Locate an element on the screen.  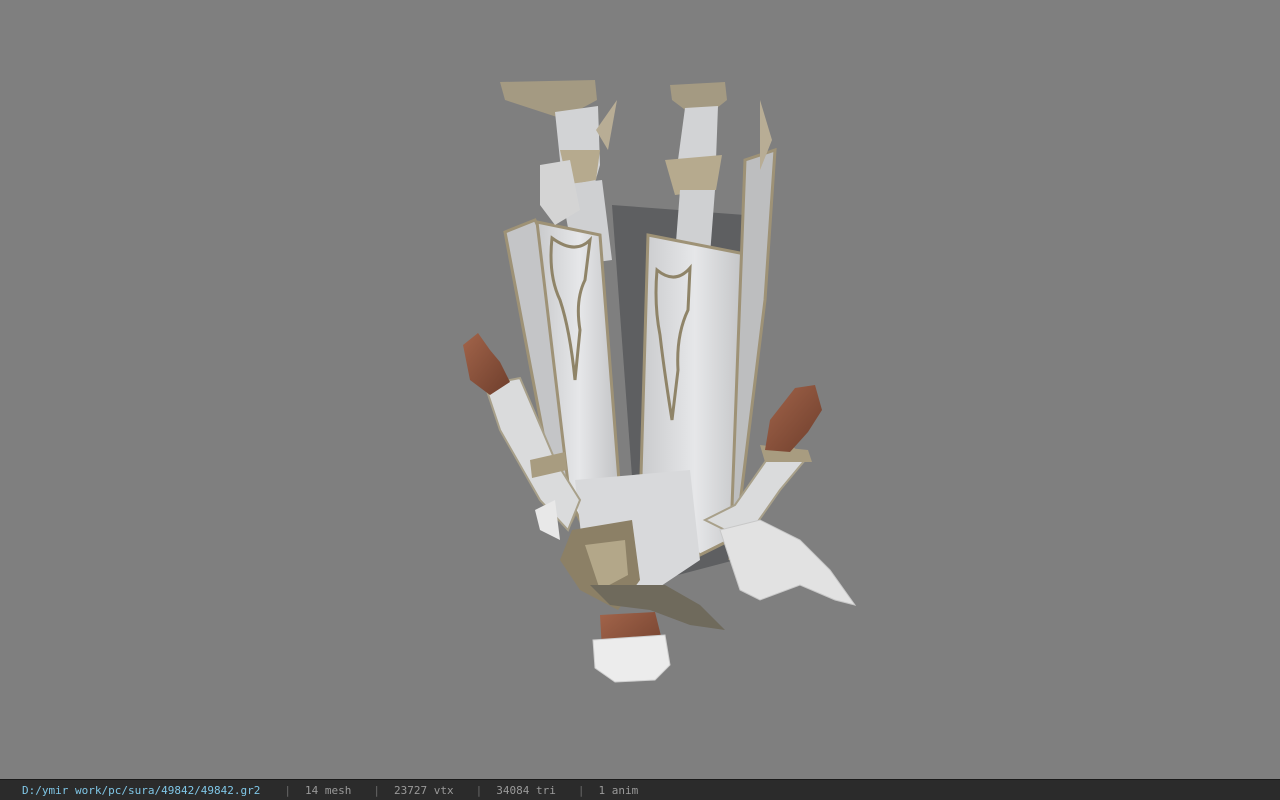
vertex-count: 23727 vtx is located at coordinates (424, 790).